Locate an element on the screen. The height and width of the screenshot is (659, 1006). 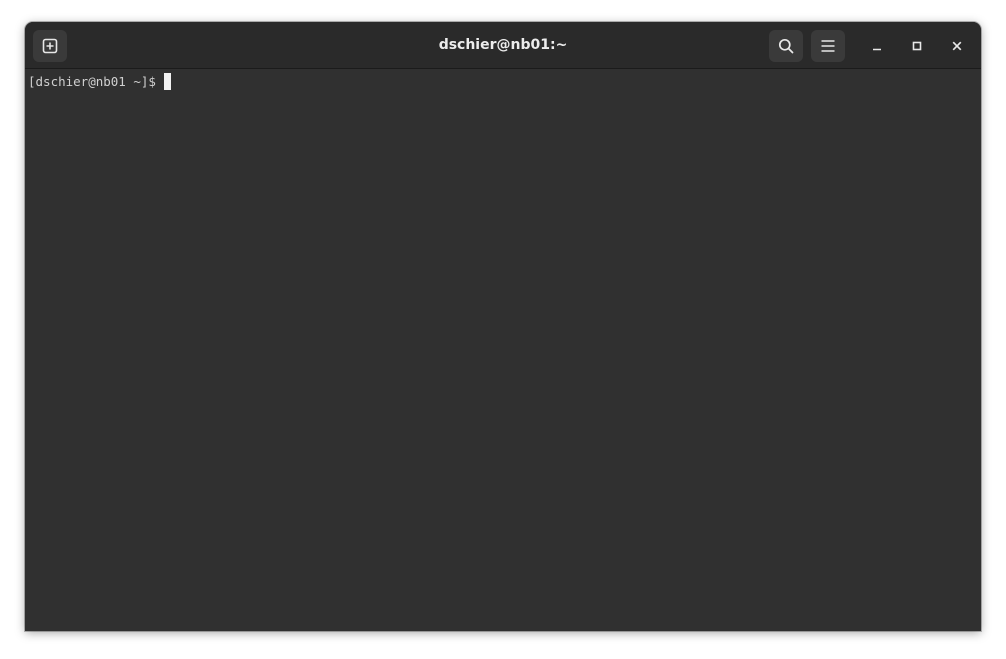
close-icon is located at coordinates (957, 46).